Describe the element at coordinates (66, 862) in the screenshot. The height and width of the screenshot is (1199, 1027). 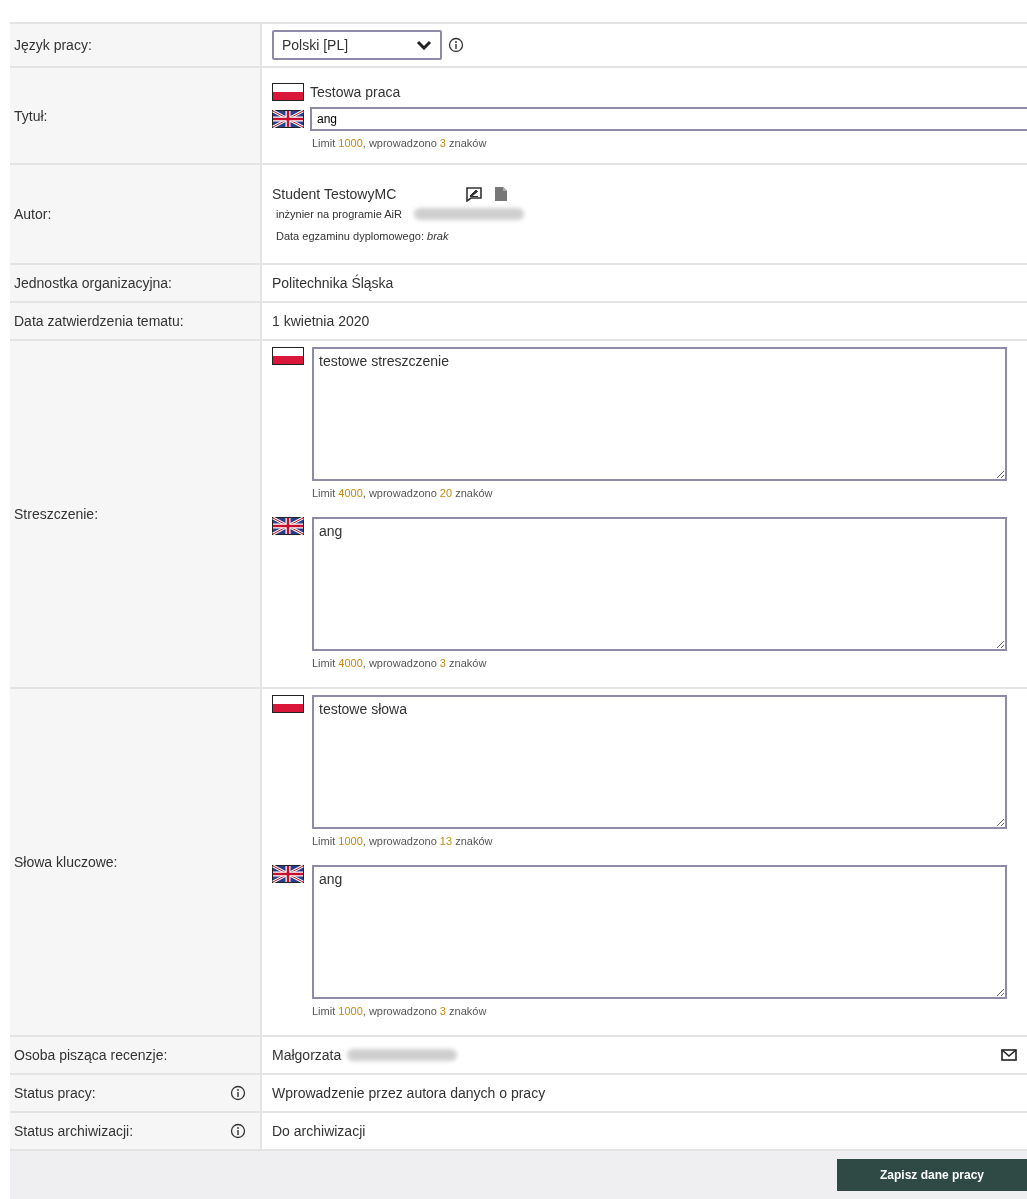
I see `field-label: Słowa kluczowe:` at that location.